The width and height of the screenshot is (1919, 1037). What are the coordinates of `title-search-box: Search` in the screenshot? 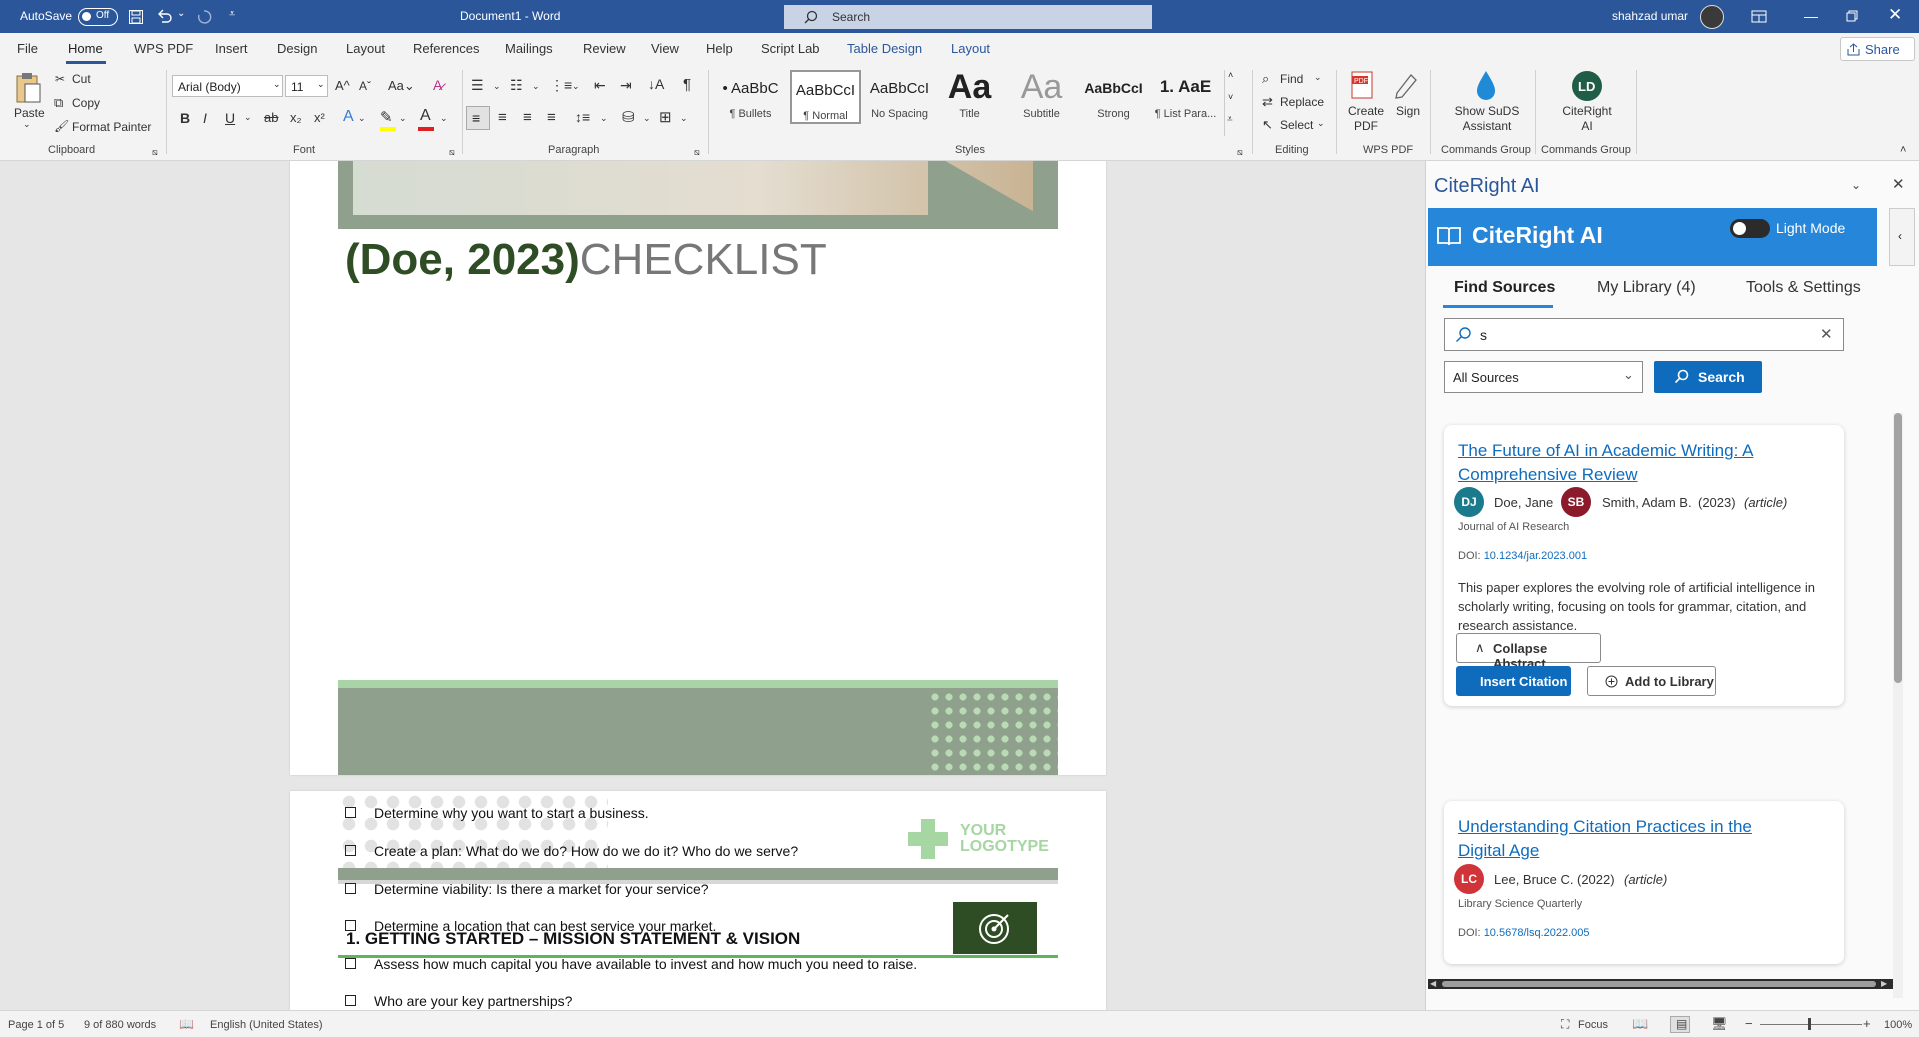 It's located at (968, 17).